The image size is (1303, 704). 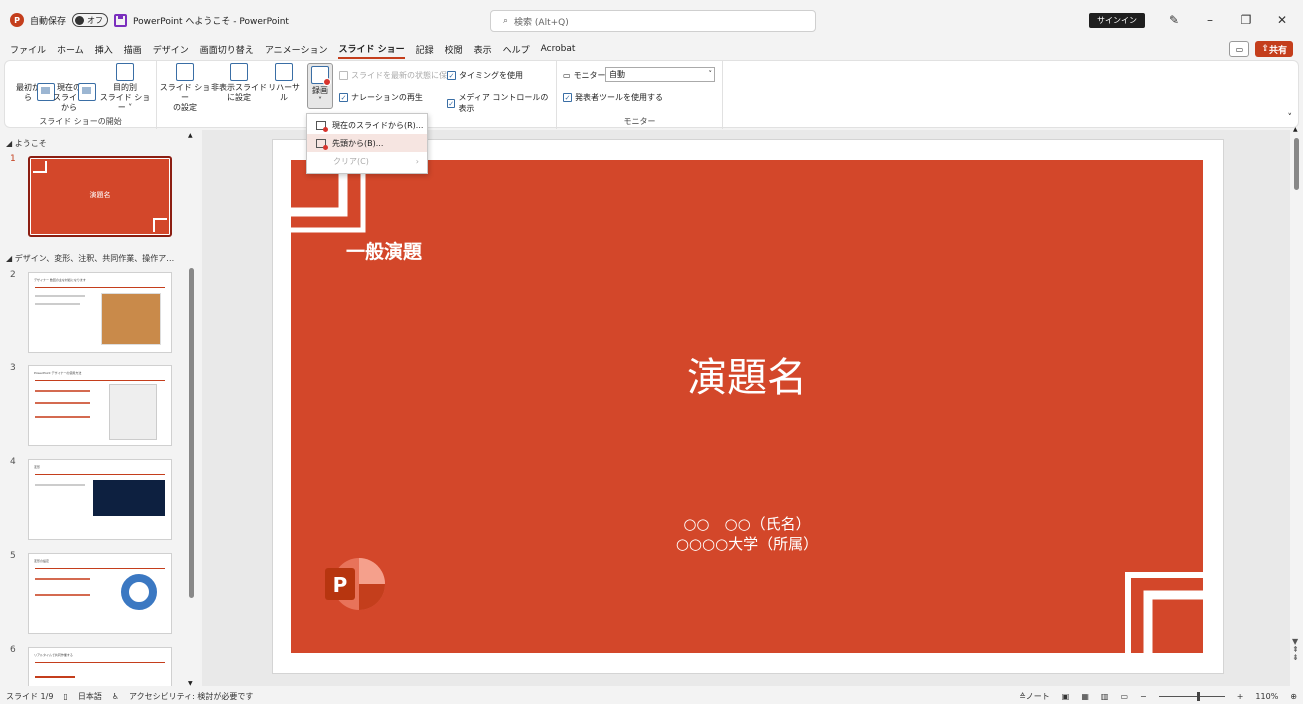 What do you see at coordinates (191, 696) in the screenshot?
I see `accessibility-status: アクセシビリティ: 検討が必要です` at bounding box center [191, 696].